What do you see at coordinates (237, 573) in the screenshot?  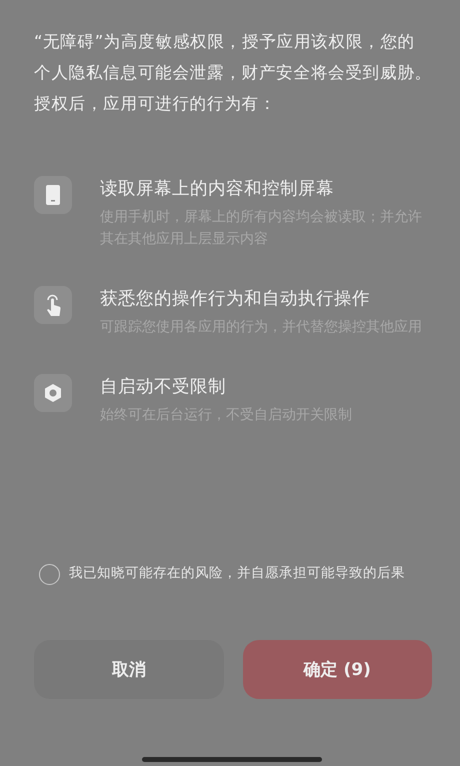 I see `consent-label: 我已知晓可能存在的风险，并自愿承担可能导致的后果` at bounding box center [237, 573].